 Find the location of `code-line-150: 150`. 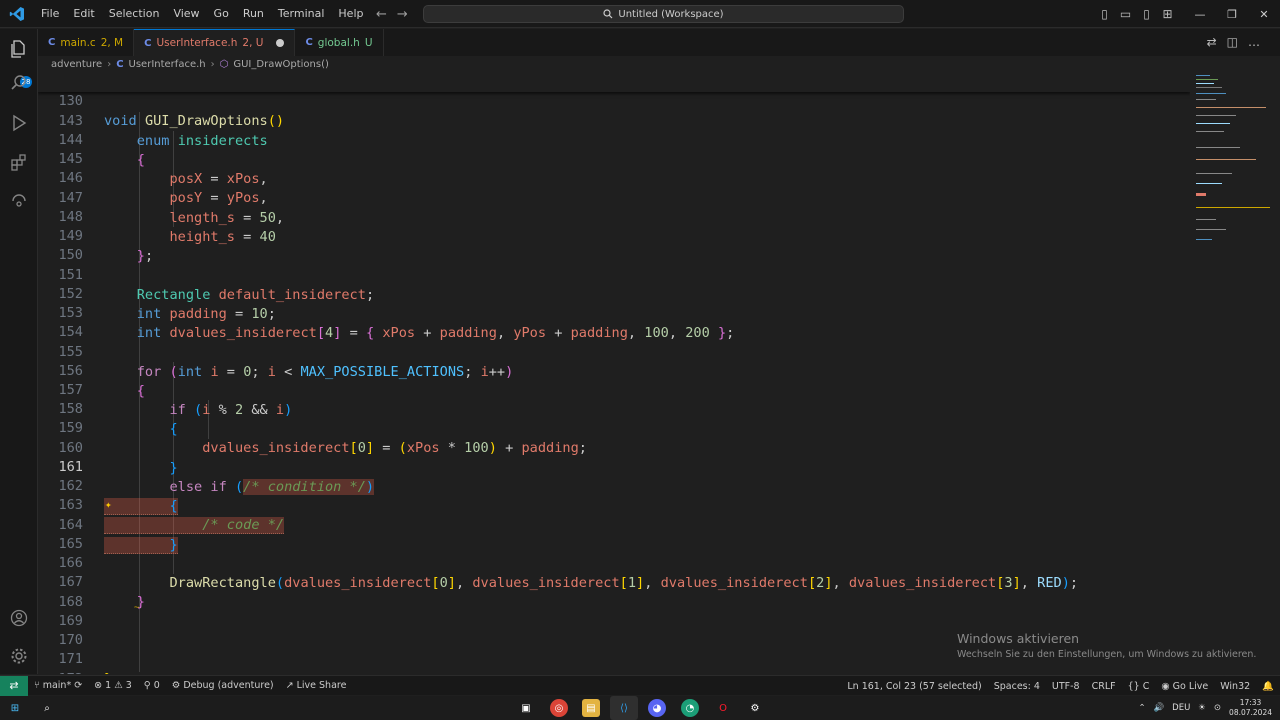

code-line-150: 150 is located at coordinates (614, 245).